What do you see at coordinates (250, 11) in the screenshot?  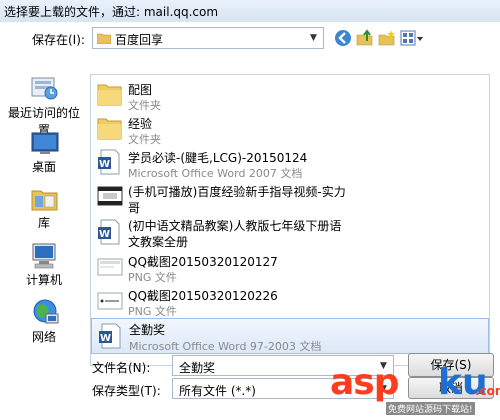 I see `title-bar: 选择要上载的文件，通过: mail.qq.com` at bounding box center [250, 11].